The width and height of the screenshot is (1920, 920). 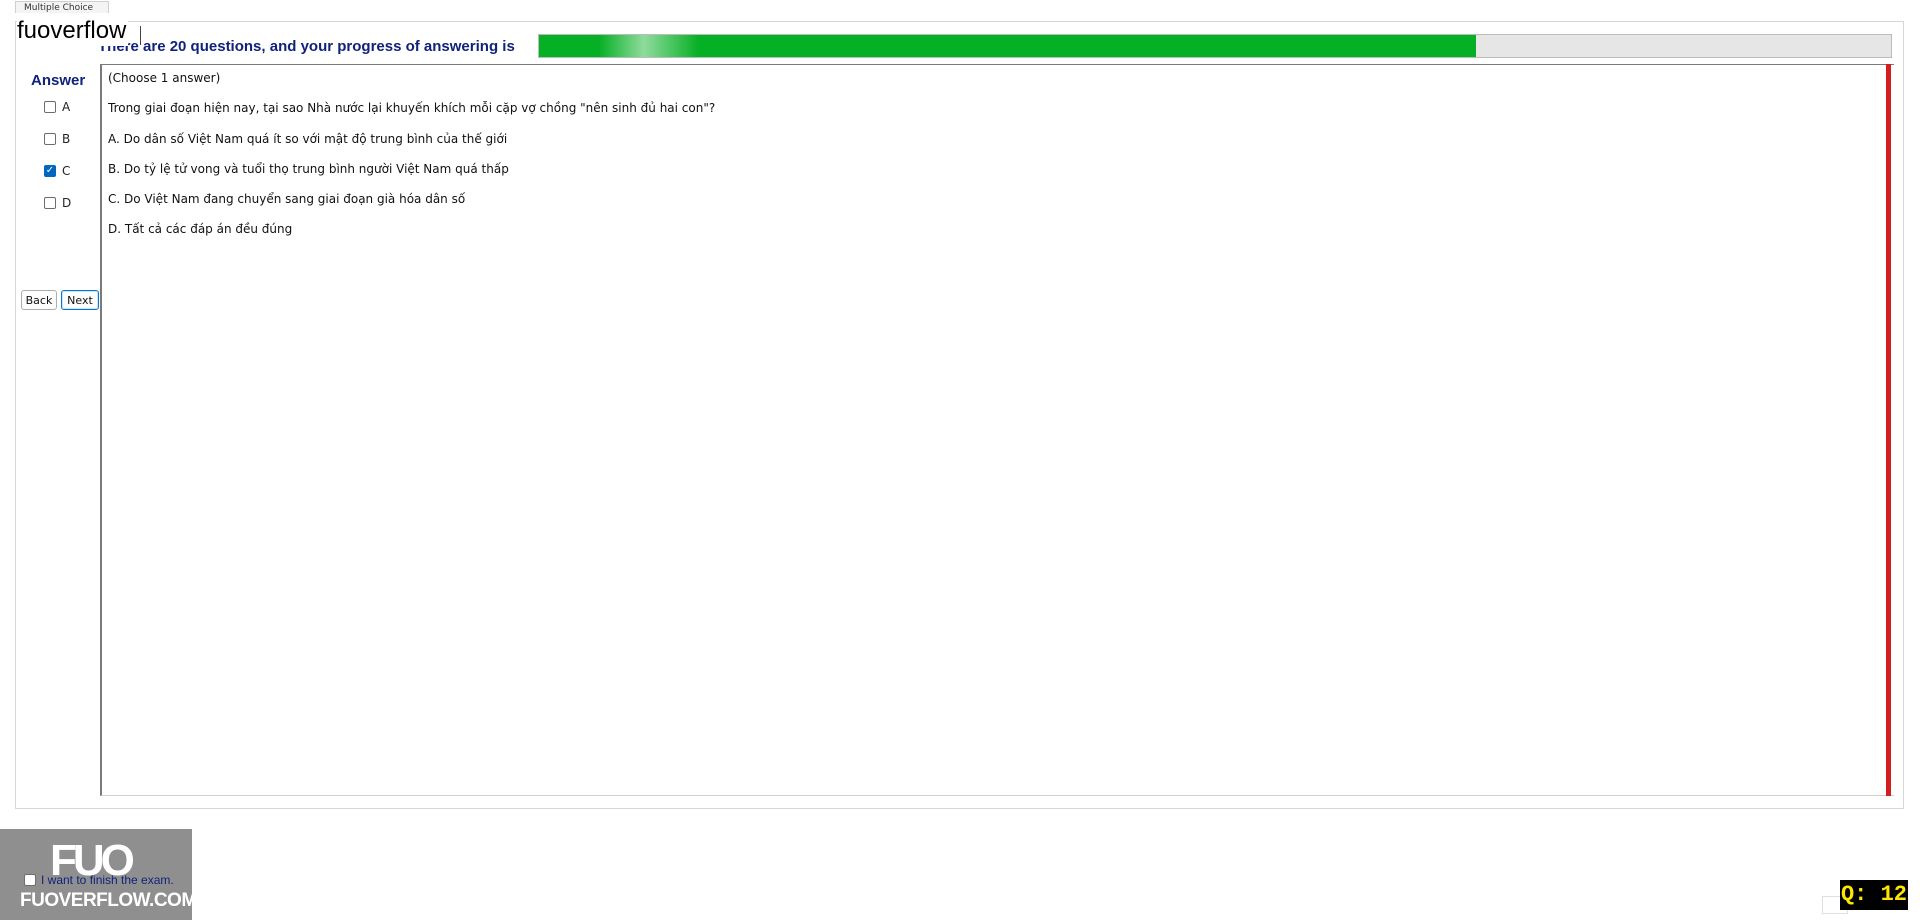 I want to click on group-tab: Multiple Choice, so click(x=62, y=7).